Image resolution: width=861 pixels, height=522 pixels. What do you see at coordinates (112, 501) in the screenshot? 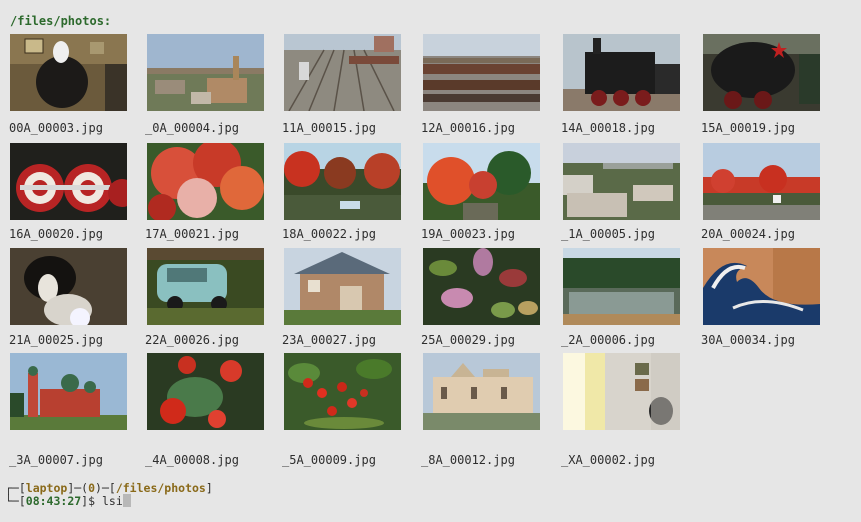
I see `command-input: lsi` at bounding box center [112, 501].